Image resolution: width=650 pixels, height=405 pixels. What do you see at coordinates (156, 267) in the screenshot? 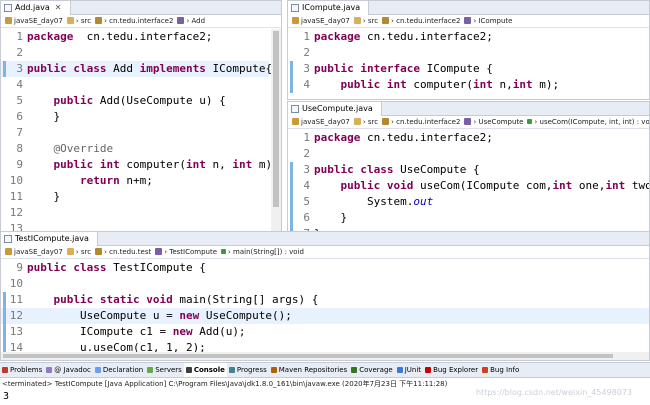
I see `code-token: TestICompute {` at bounding box center [156, 267].